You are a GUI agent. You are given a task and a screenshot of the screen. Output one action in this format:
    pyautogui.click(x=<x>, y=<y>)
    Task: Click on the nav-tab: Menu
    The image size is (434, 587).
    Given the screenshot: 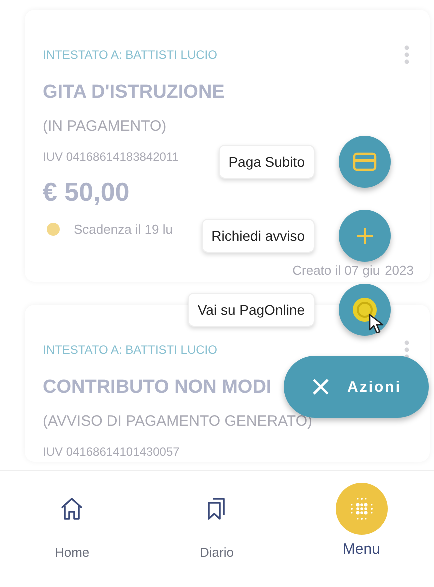 What is the action you would take?
    pyautogui.click(x=361, y=535)
    